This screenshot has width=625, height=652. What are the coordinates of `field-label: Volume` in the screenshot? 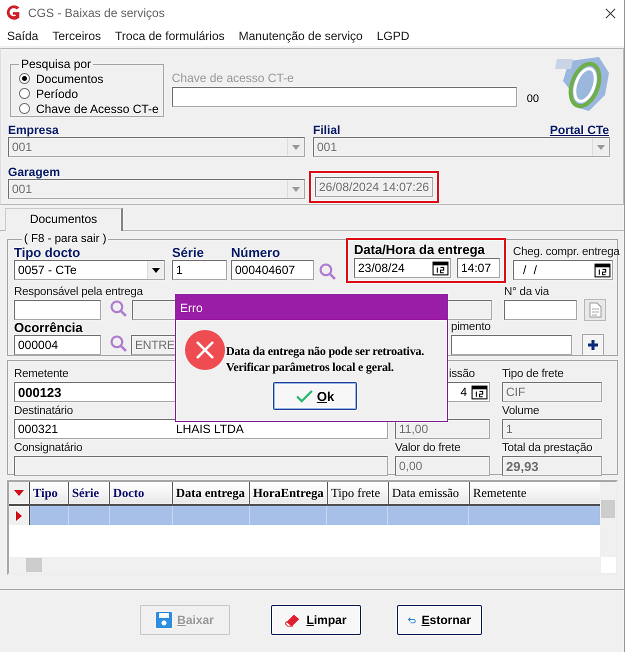 It's located at (521, 411).